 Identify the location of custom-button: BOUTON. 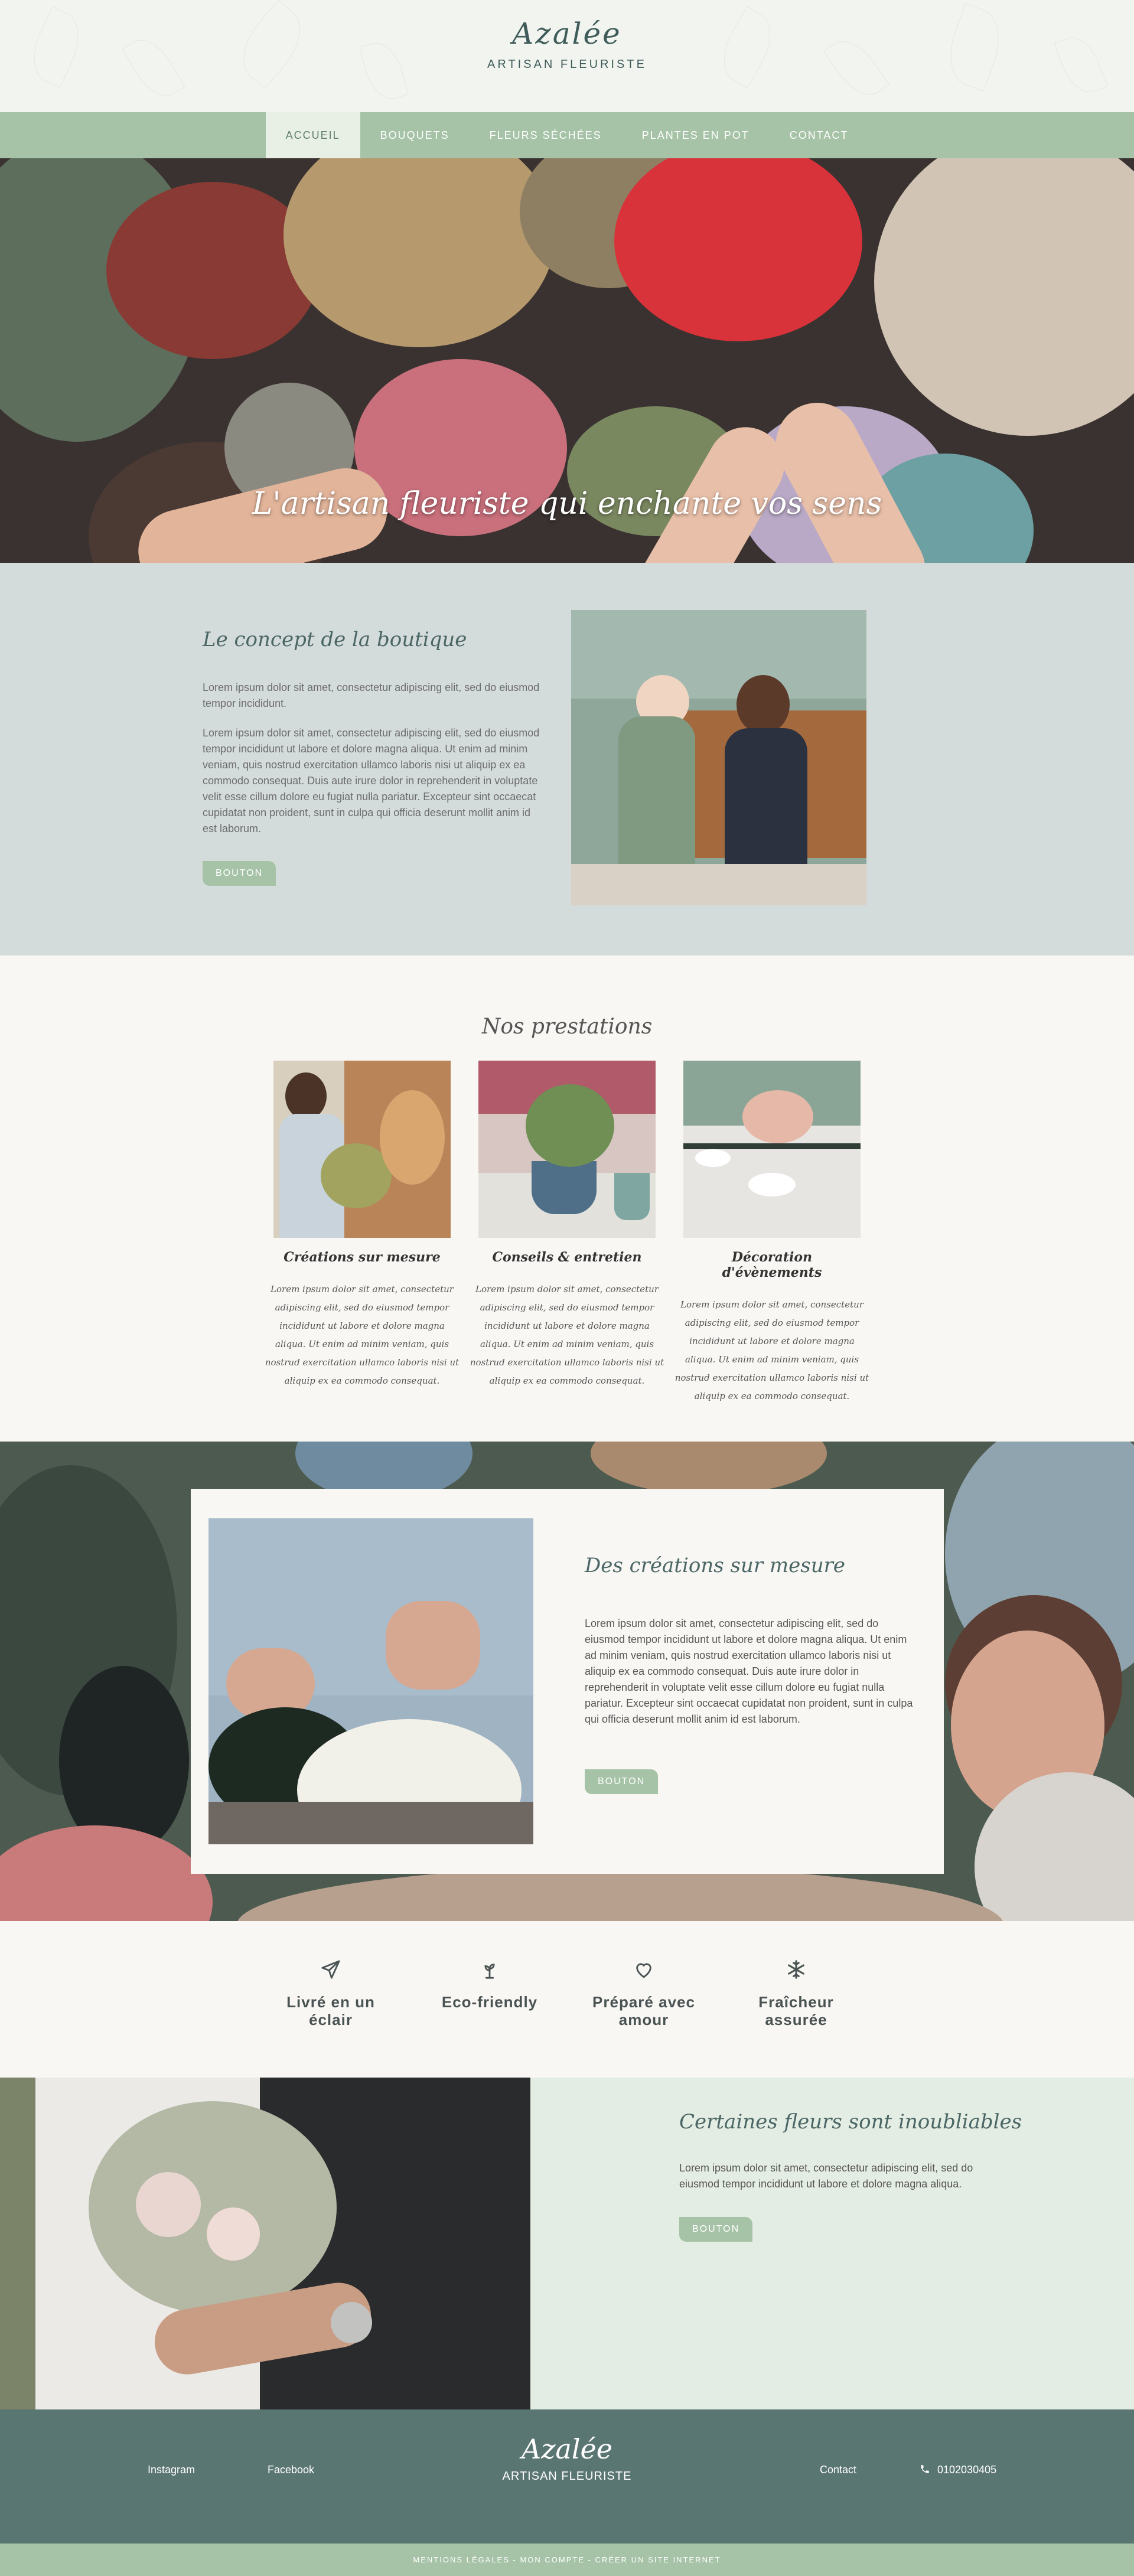
(622, 1782).